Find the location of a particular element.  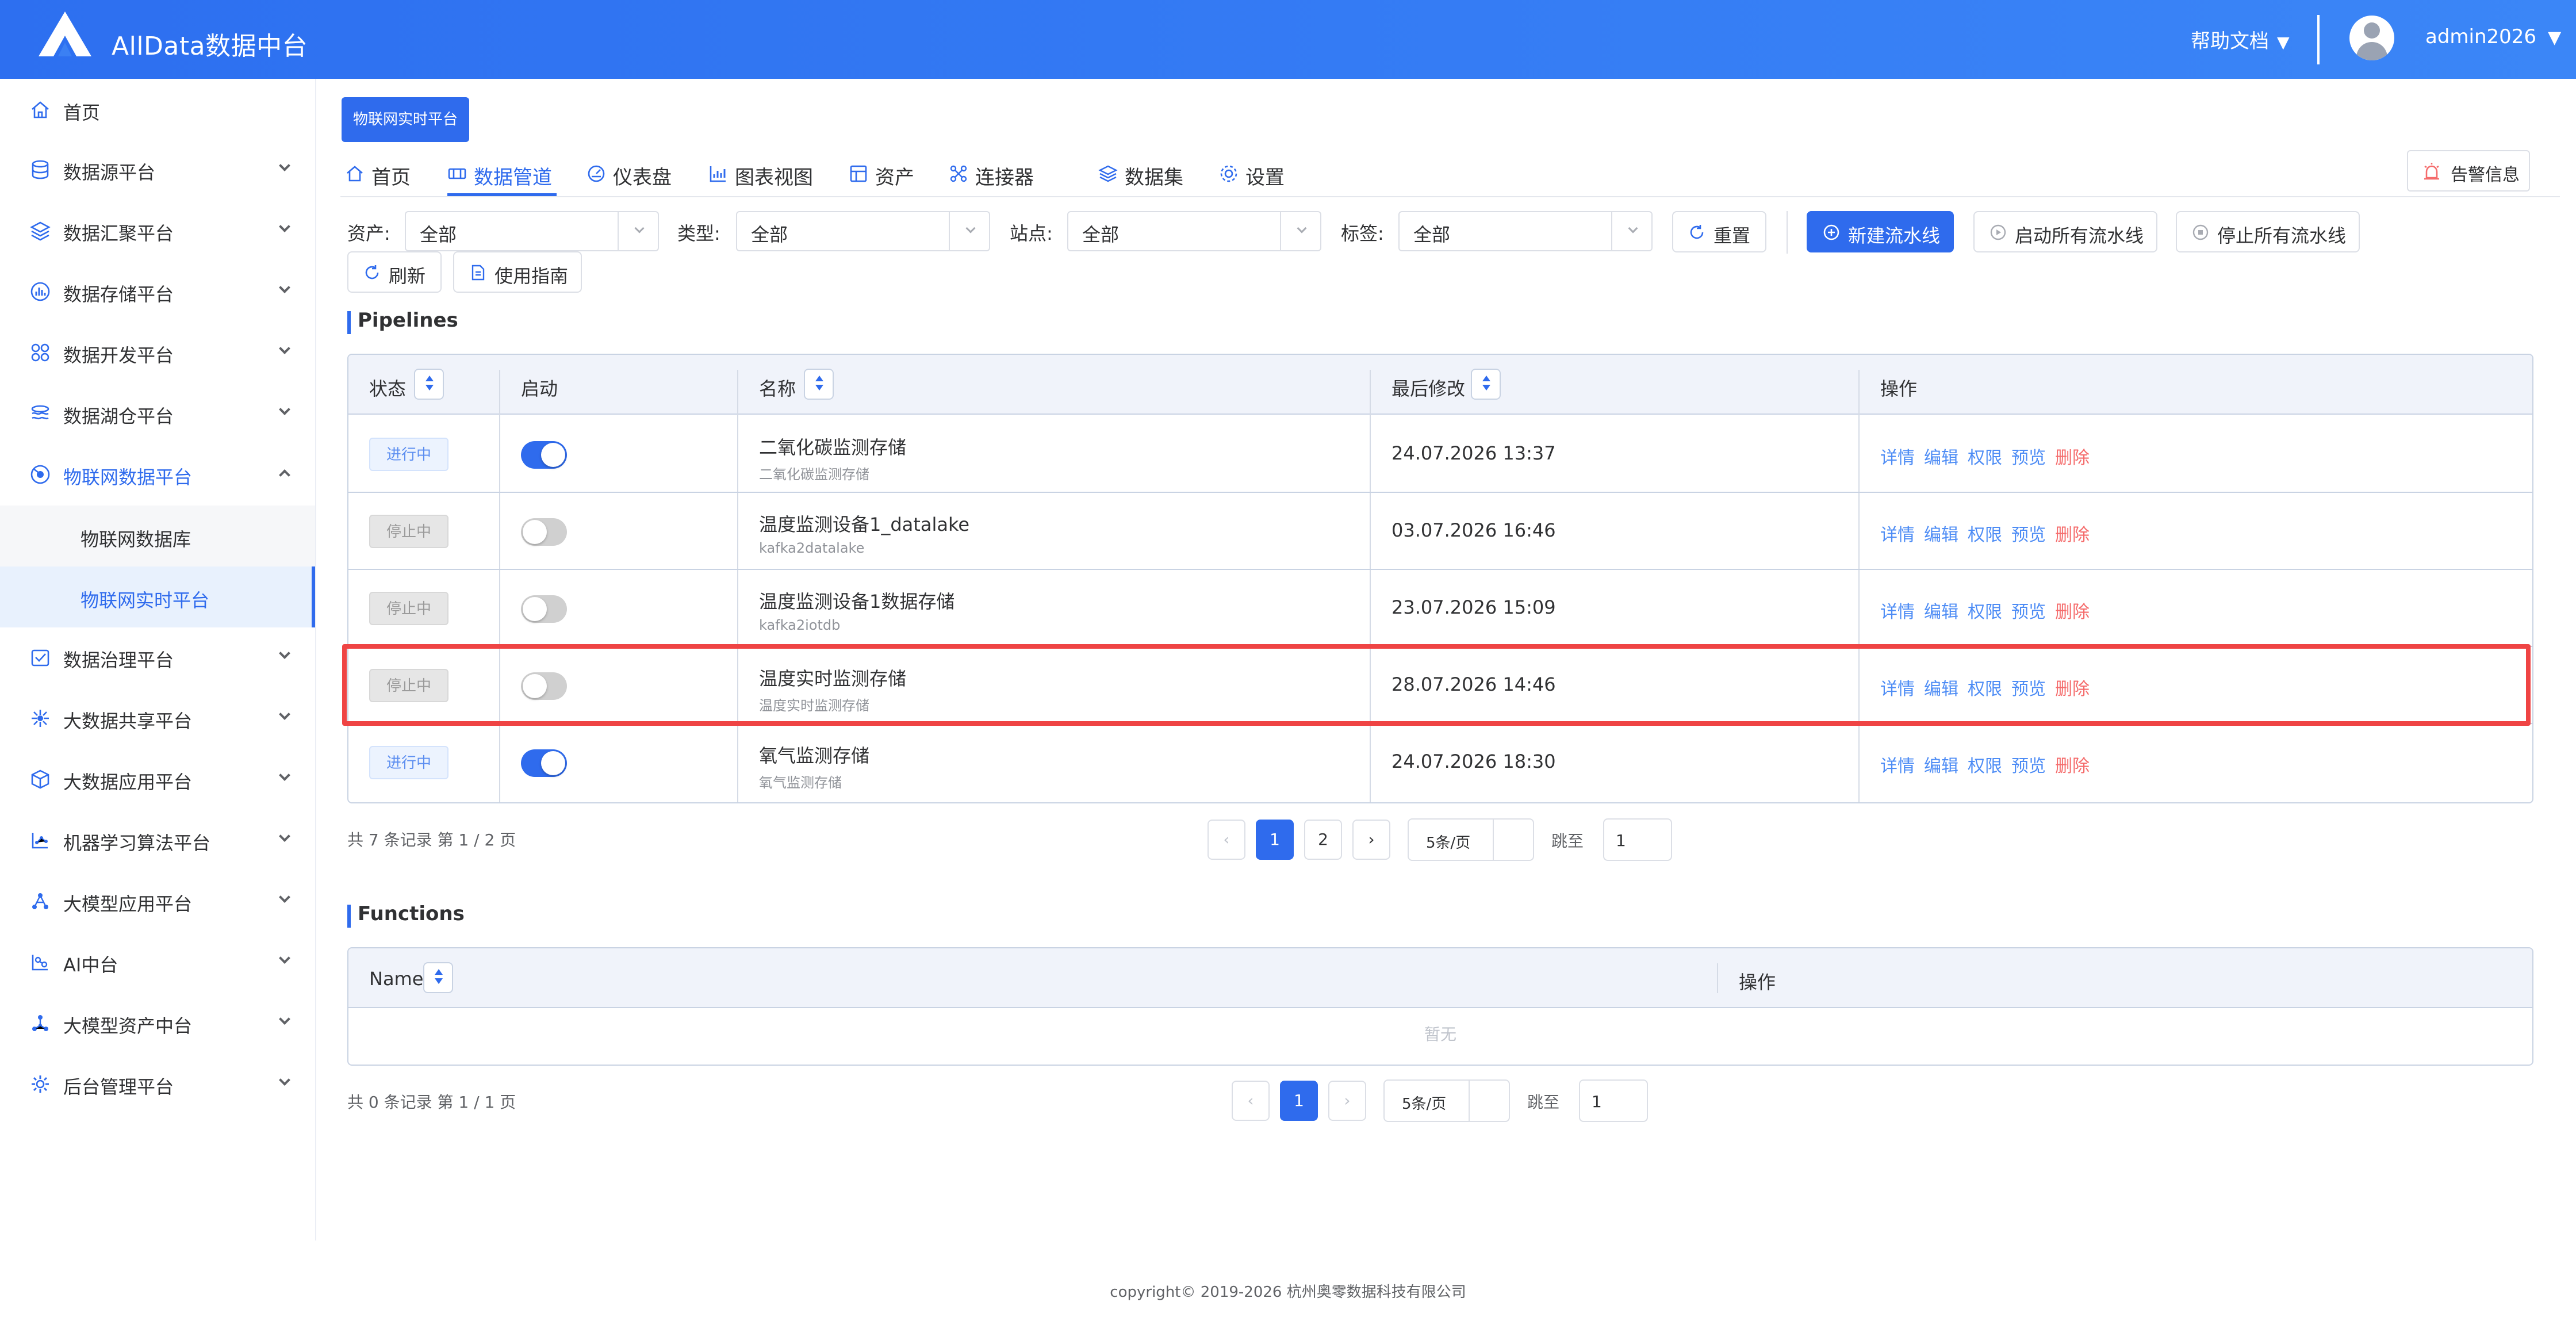

tab-home: 首页 is located at coordinates (380, 176).